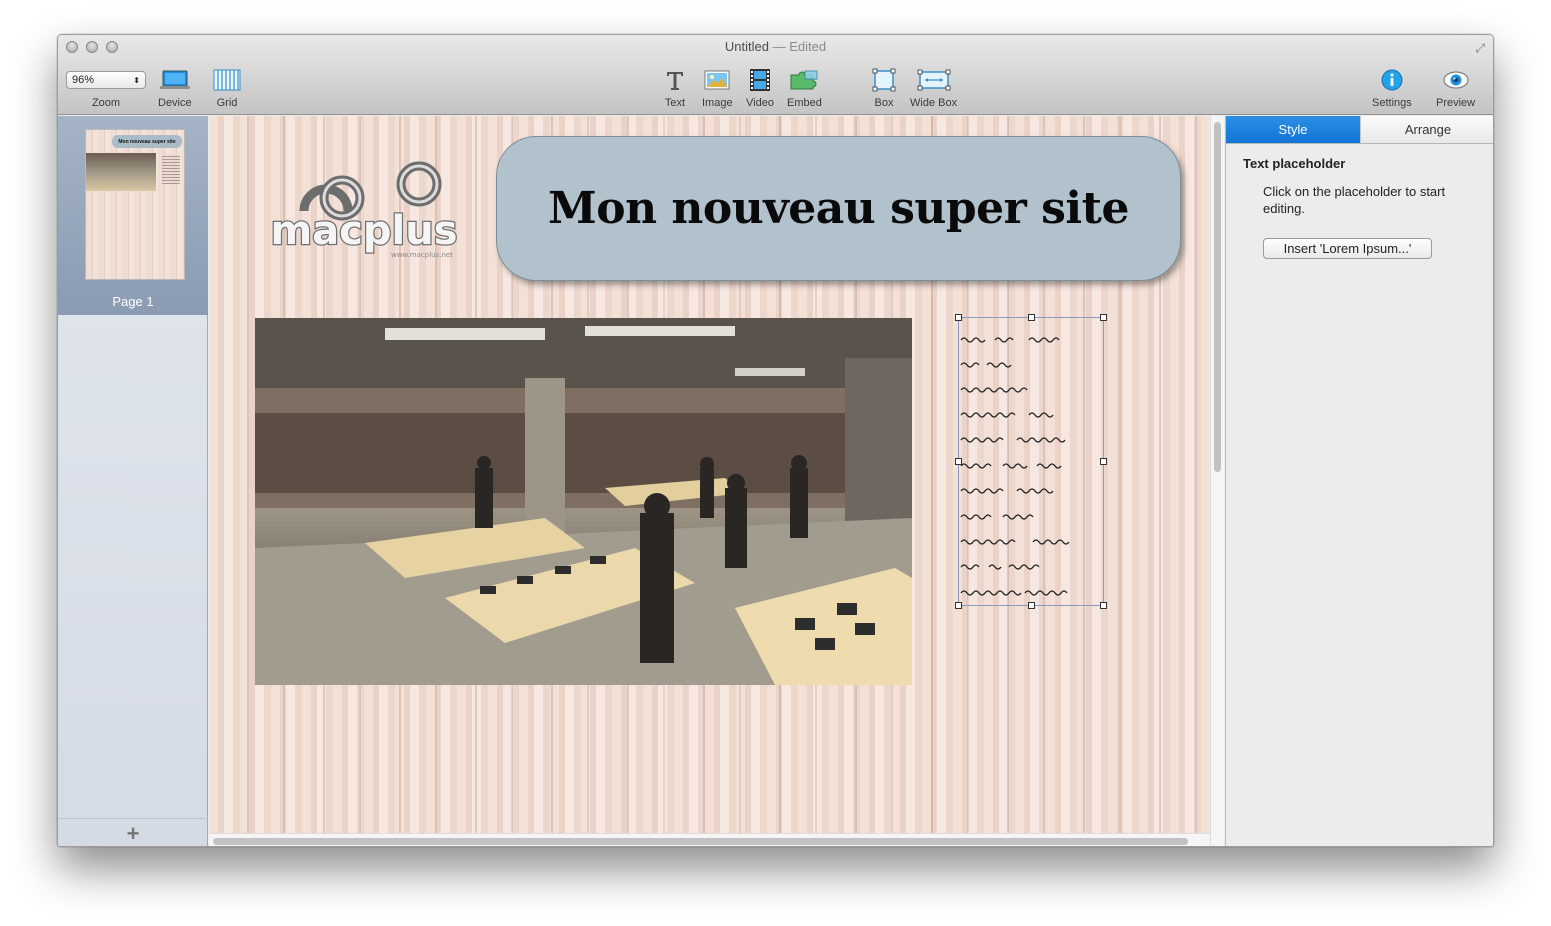 The height and width of the screenshot is (926, 1551). I want to click on logo-wordmark: macplus, so click(363, 231).